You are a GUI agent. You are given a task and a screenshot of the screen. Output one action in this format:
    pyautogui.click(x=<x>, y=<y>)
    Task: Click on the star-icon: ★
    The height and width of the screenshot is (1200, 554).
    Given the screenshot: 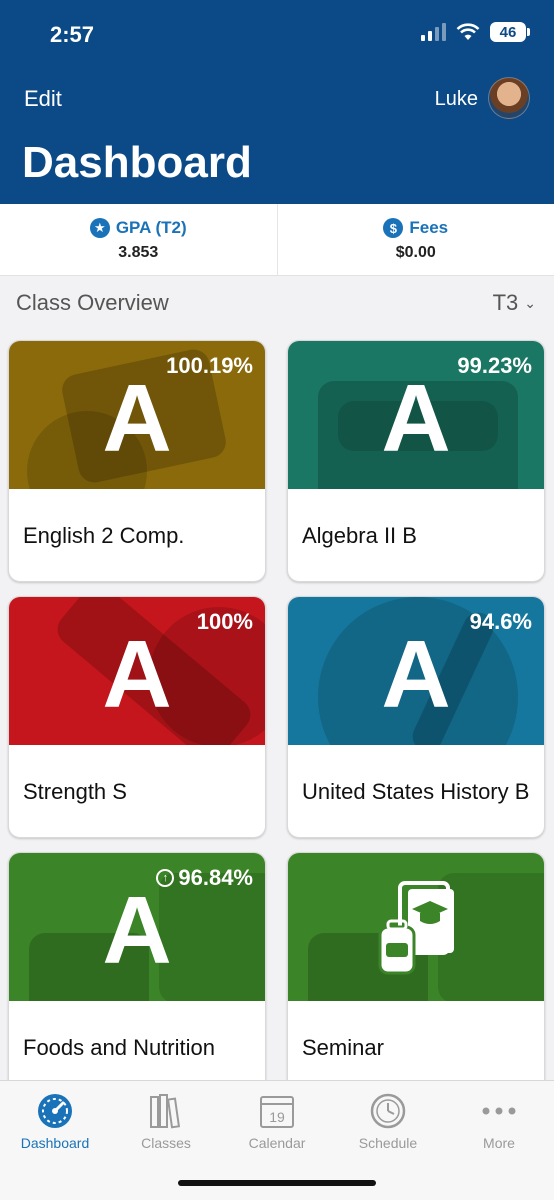 What is the action you would take?
    pyautogui.click(x=99, y=228)
    